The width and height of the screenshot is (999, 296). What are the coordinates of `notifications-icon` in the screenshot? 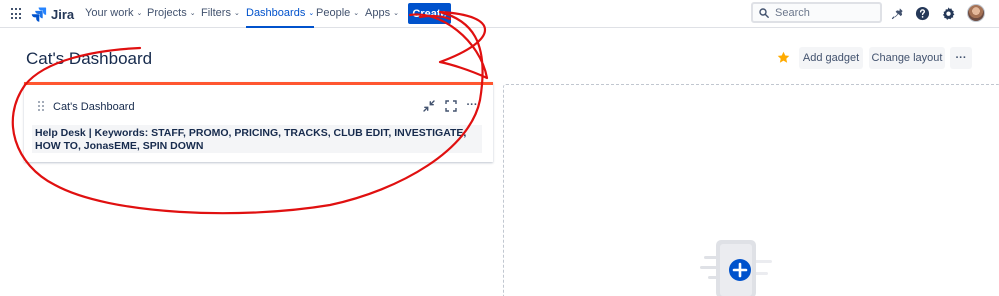 It's located at (897, 13).